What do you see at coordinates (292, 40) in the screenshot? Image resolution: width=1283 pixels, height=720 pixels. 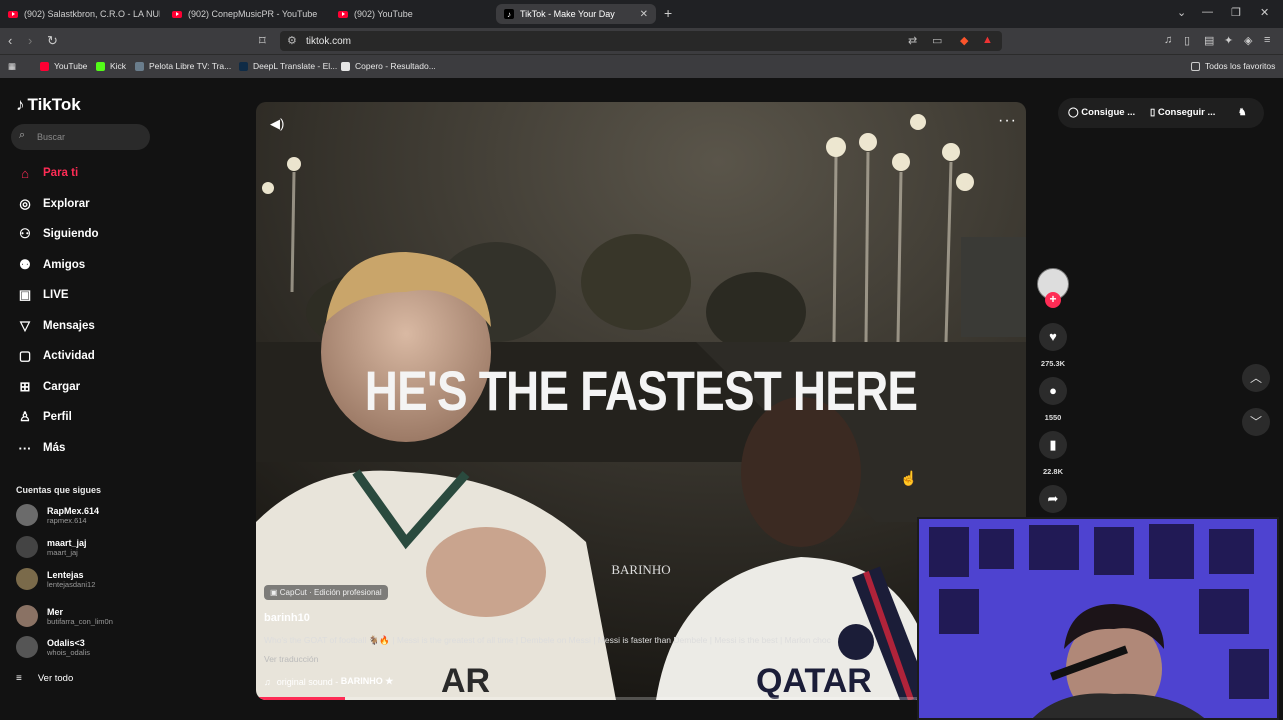 I see `site-settings-icon: ⚙` at bounding box center [292, 40].